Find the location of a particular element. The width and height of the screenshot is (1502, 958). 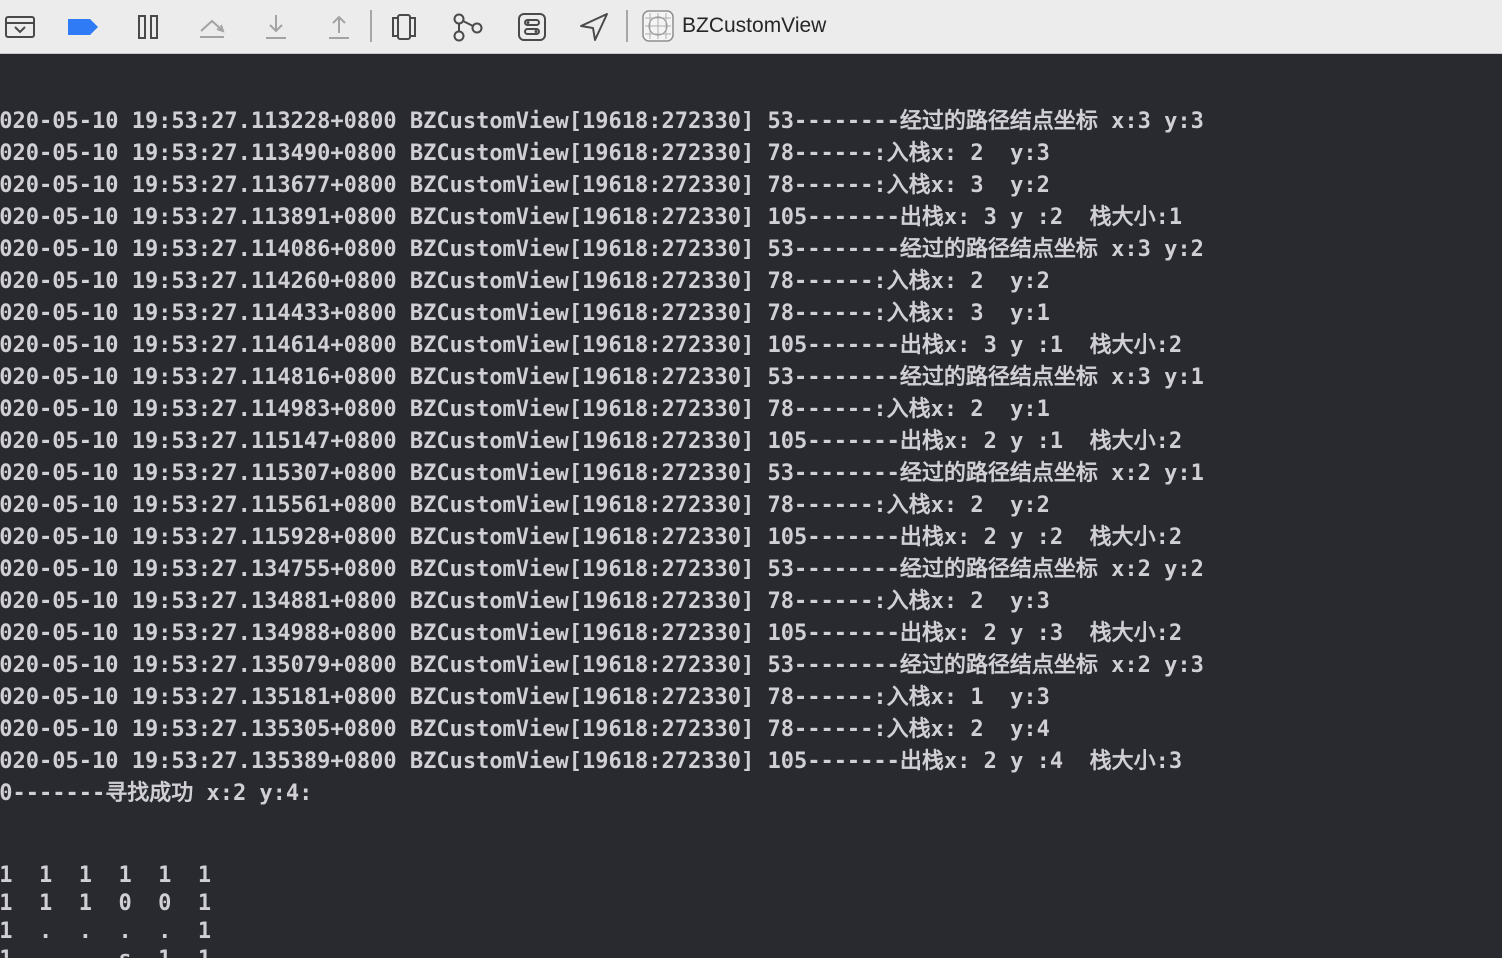

step-out-button is located at coordinates (339, 27).